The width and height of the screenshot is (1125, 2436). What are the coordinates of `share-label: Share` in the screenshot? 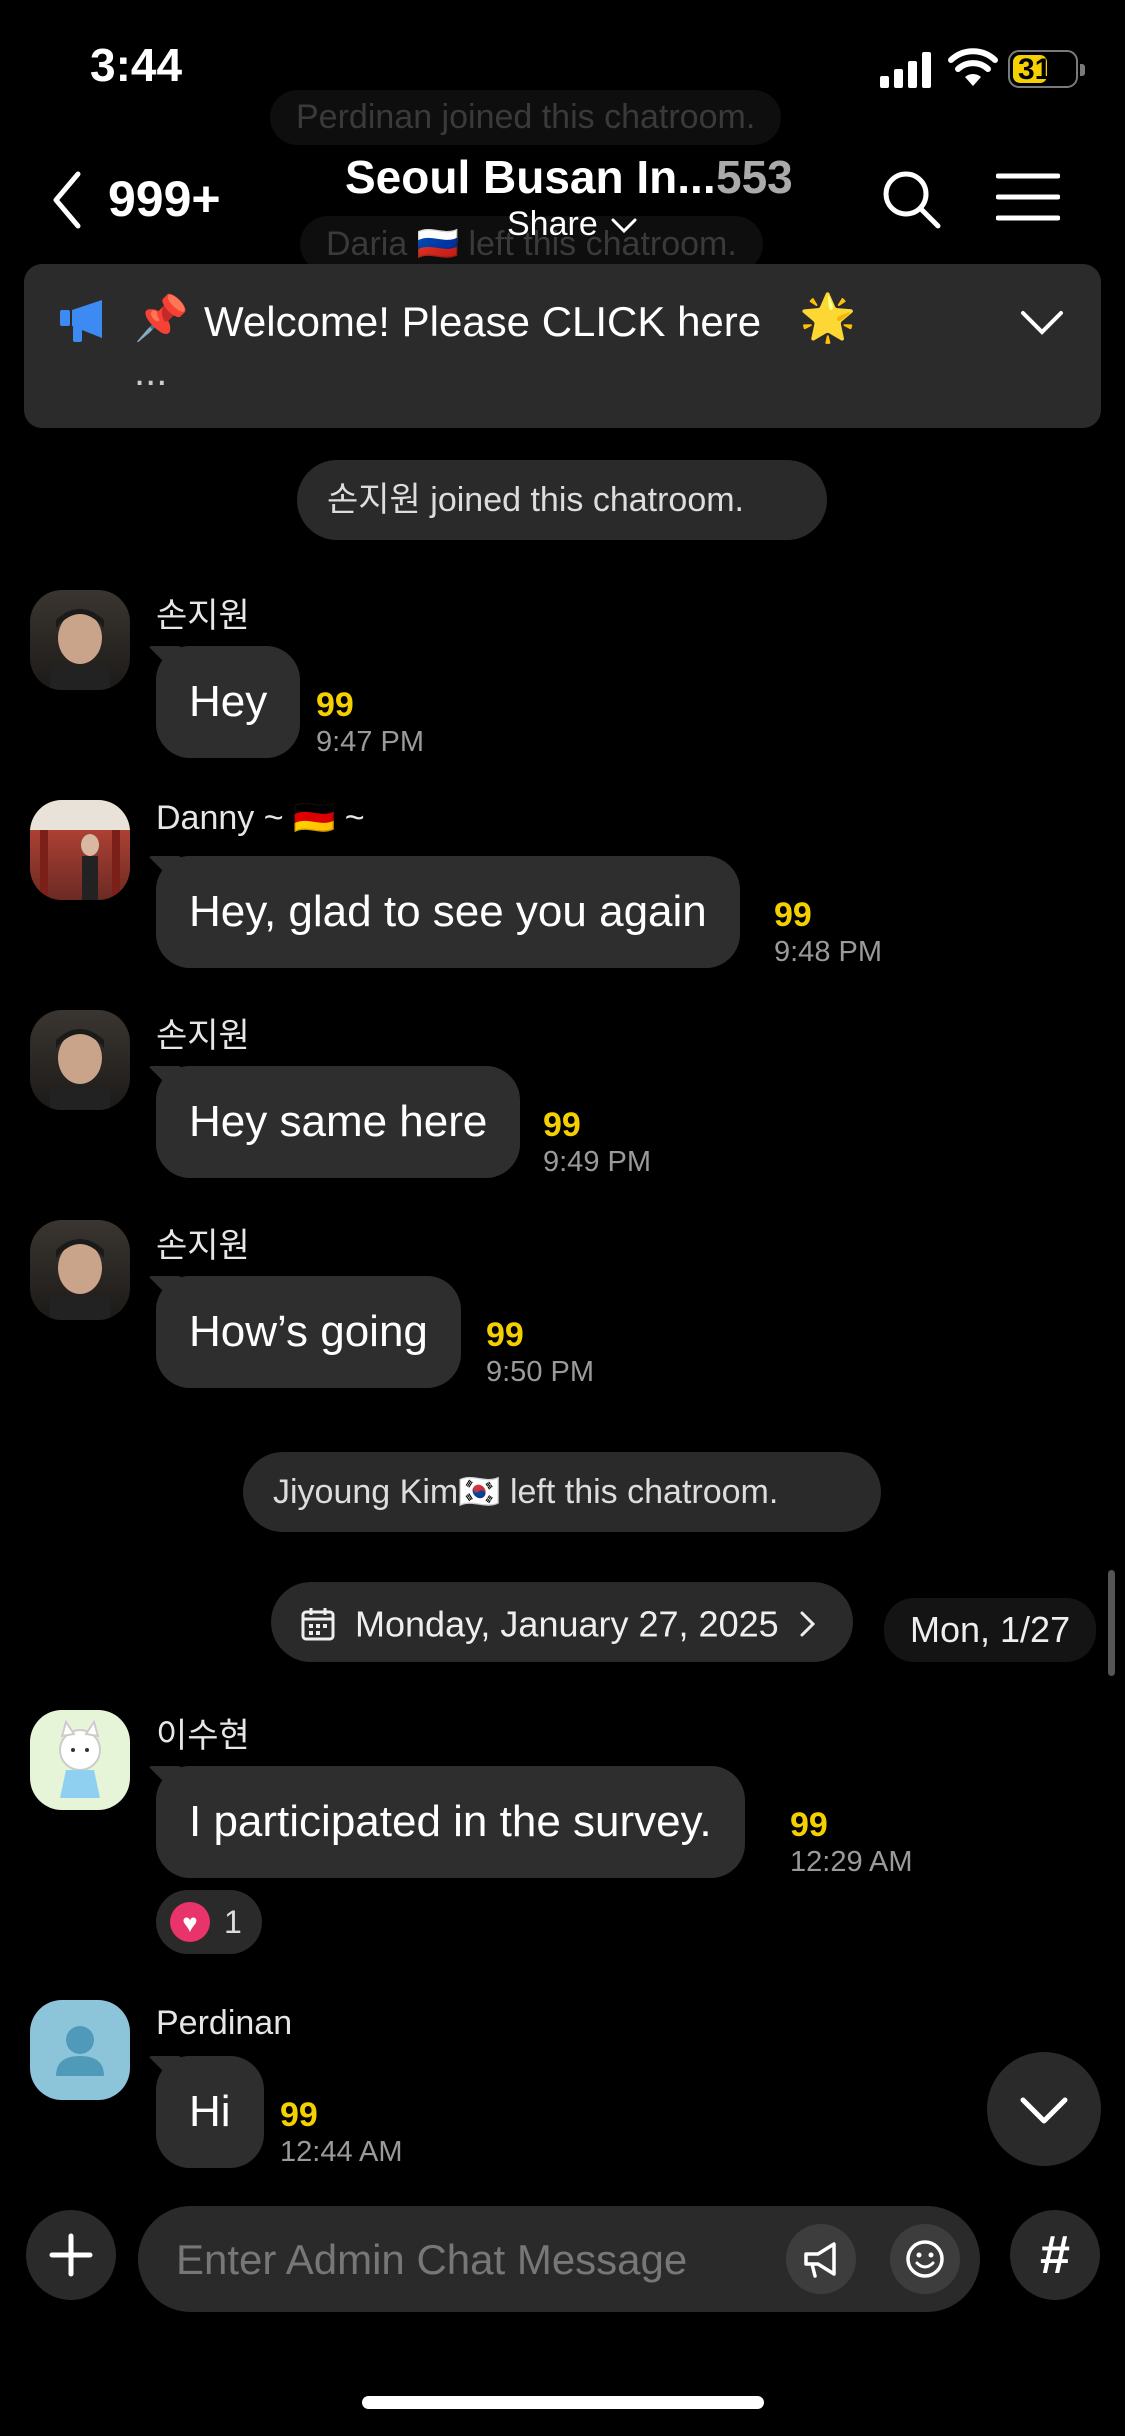 It's located at (552, 224).